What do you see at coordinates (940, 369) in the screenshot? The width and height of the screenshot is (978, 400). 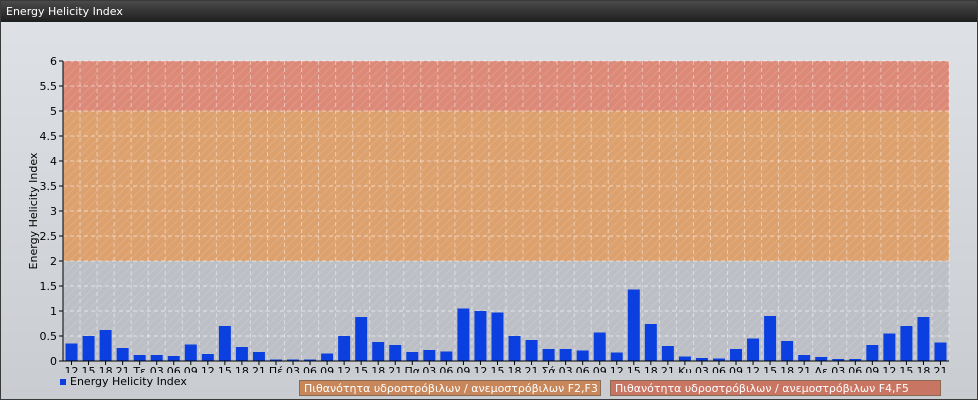 I see `x-tick-label-51: 21` at bounding box center [940, 369].